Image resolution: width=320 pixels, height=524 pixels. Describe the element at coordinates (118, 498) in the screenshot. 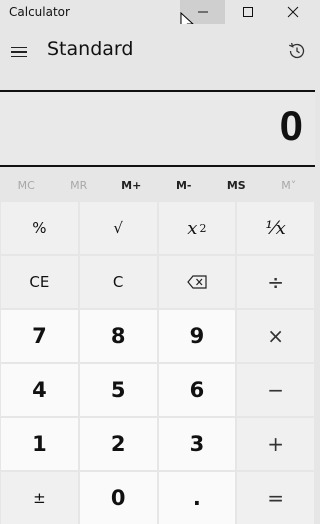

I see `digit-0-button: 0` at that location.